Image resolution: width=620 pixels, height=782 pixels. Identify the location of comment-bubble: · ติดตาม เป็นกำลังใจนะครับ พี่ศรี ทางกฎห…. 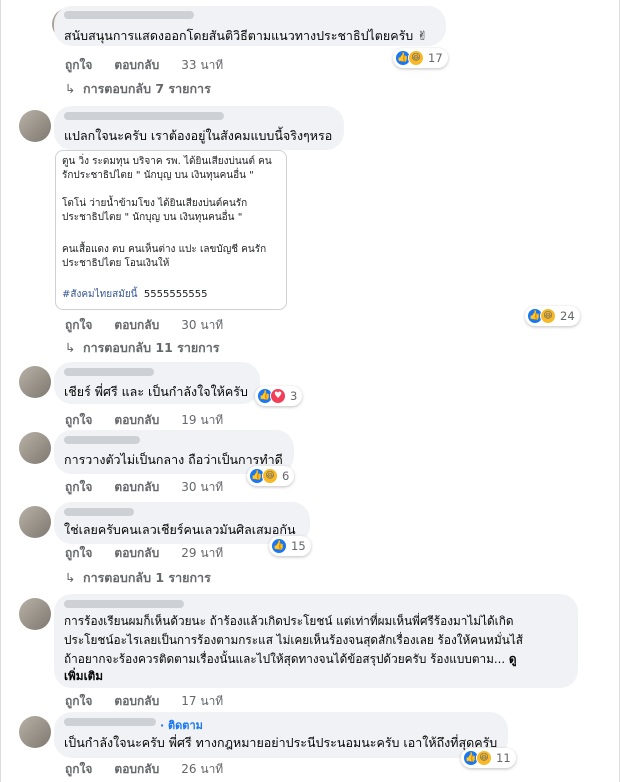
(281, 735).